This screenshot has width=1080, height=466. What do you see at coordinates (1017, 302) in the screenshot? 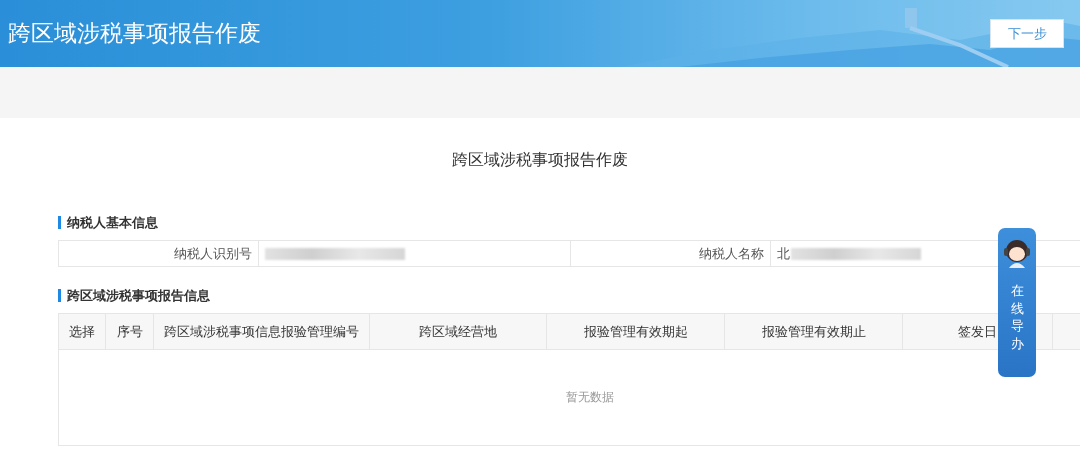
I see `online-help-widget: 在线导办` at bounding box center [1017, 302].